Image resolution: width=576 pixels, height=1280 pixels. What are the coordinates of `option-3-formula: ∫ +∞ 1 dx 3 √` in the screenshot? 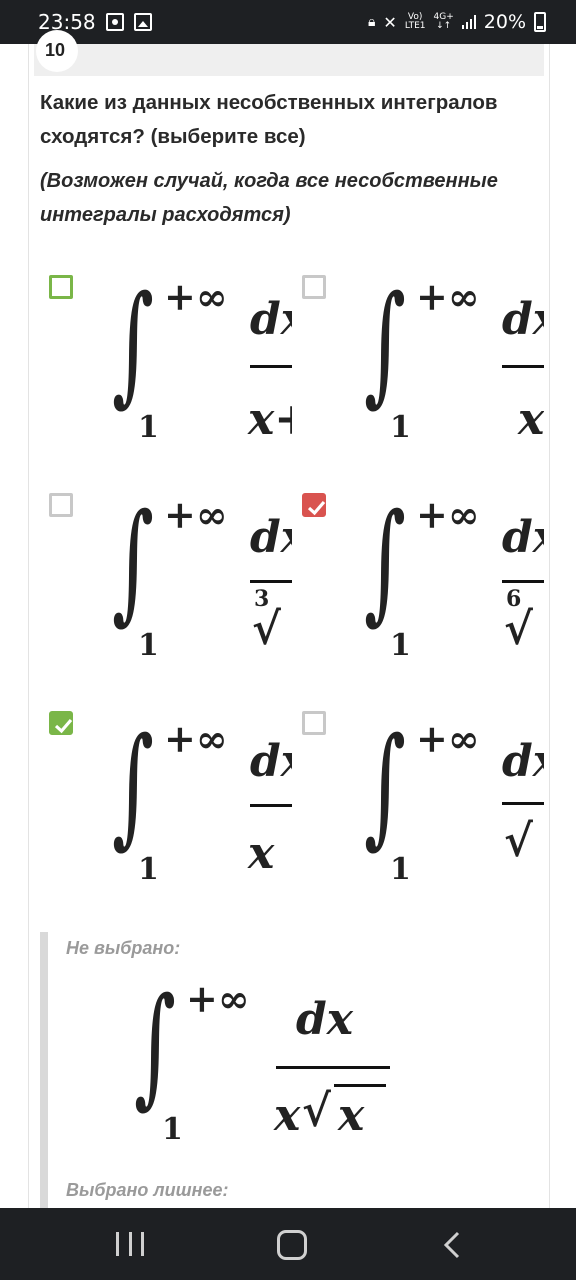 It's located at (200, 578).